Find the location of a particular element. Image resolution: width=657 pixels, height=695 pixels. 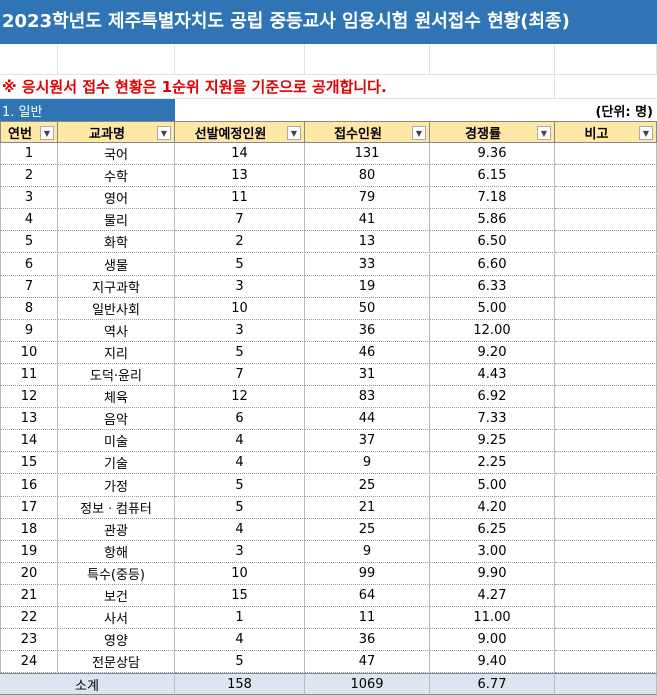

header-cell: 비고 ▼ is located at coordinates (606, 132).